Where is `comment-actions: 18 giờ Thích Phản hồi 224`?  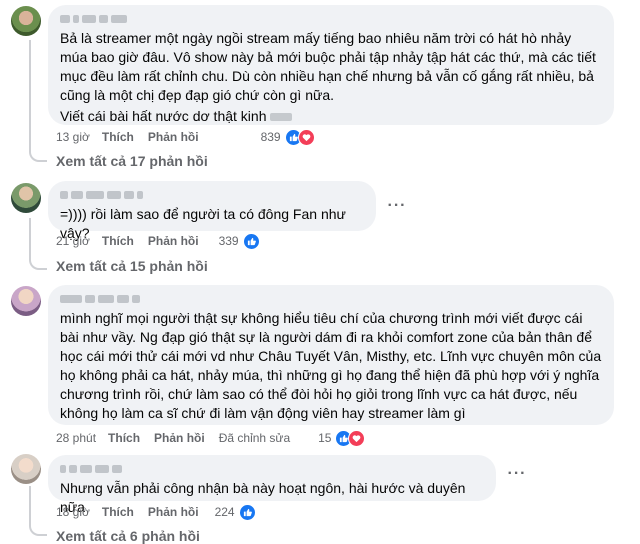 comment-actions: 18 giờ Thích Phản hồi 224 is located at coordinates (156, 512).